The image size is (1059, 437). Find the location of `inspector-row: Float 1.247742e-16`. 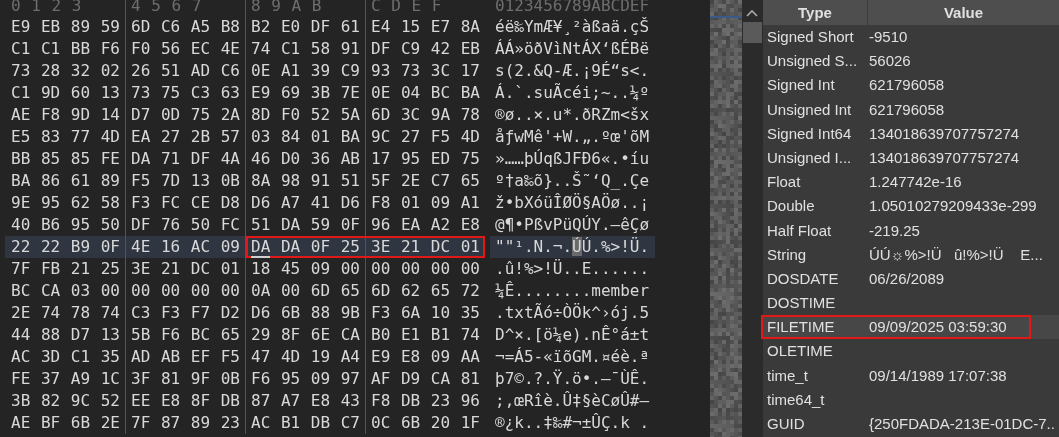

inspector-row: Float 1.247742e-16 is located at coordinates (911, 182).